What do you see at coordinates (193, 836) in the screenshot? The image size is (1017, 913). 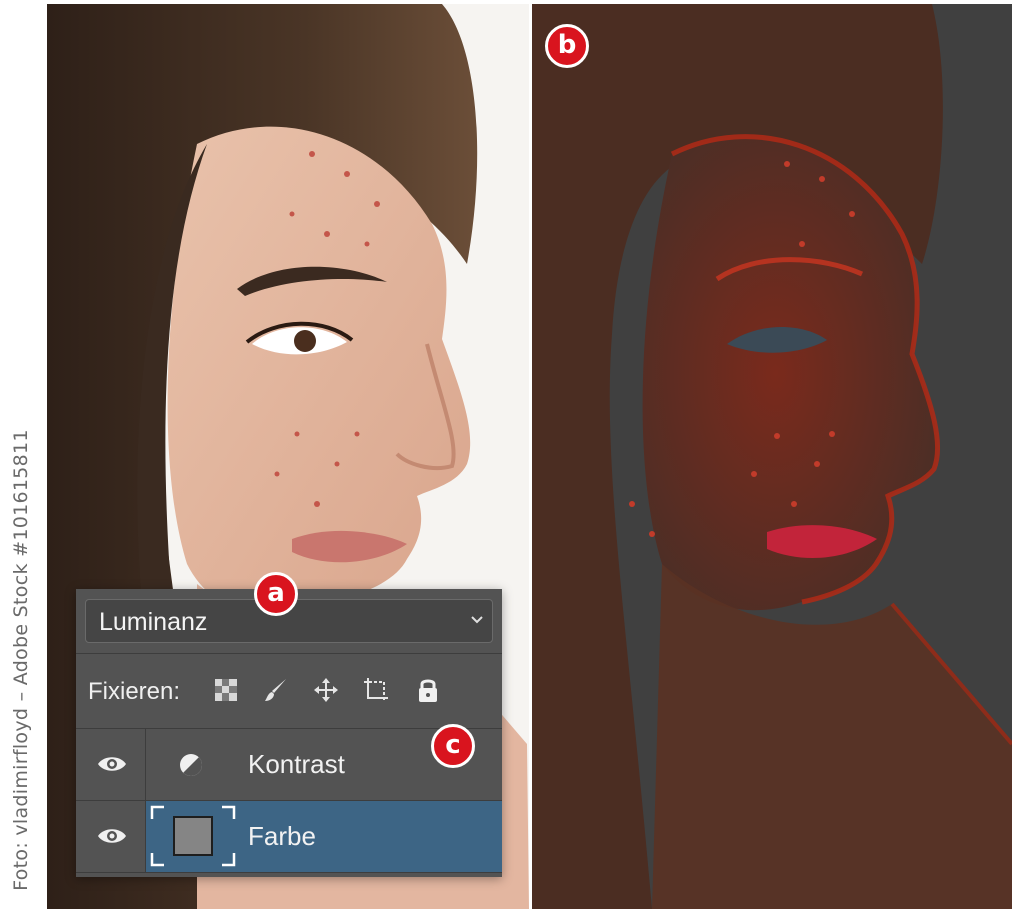 I see `layer-thumbnail` at bounding box center [193, 836].